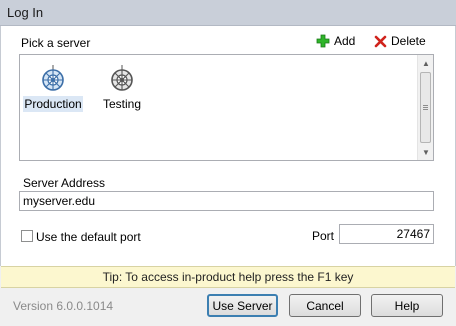 This screenshot has width=456, height=326. I want to click on scroll-thumb, so click(425, 107).